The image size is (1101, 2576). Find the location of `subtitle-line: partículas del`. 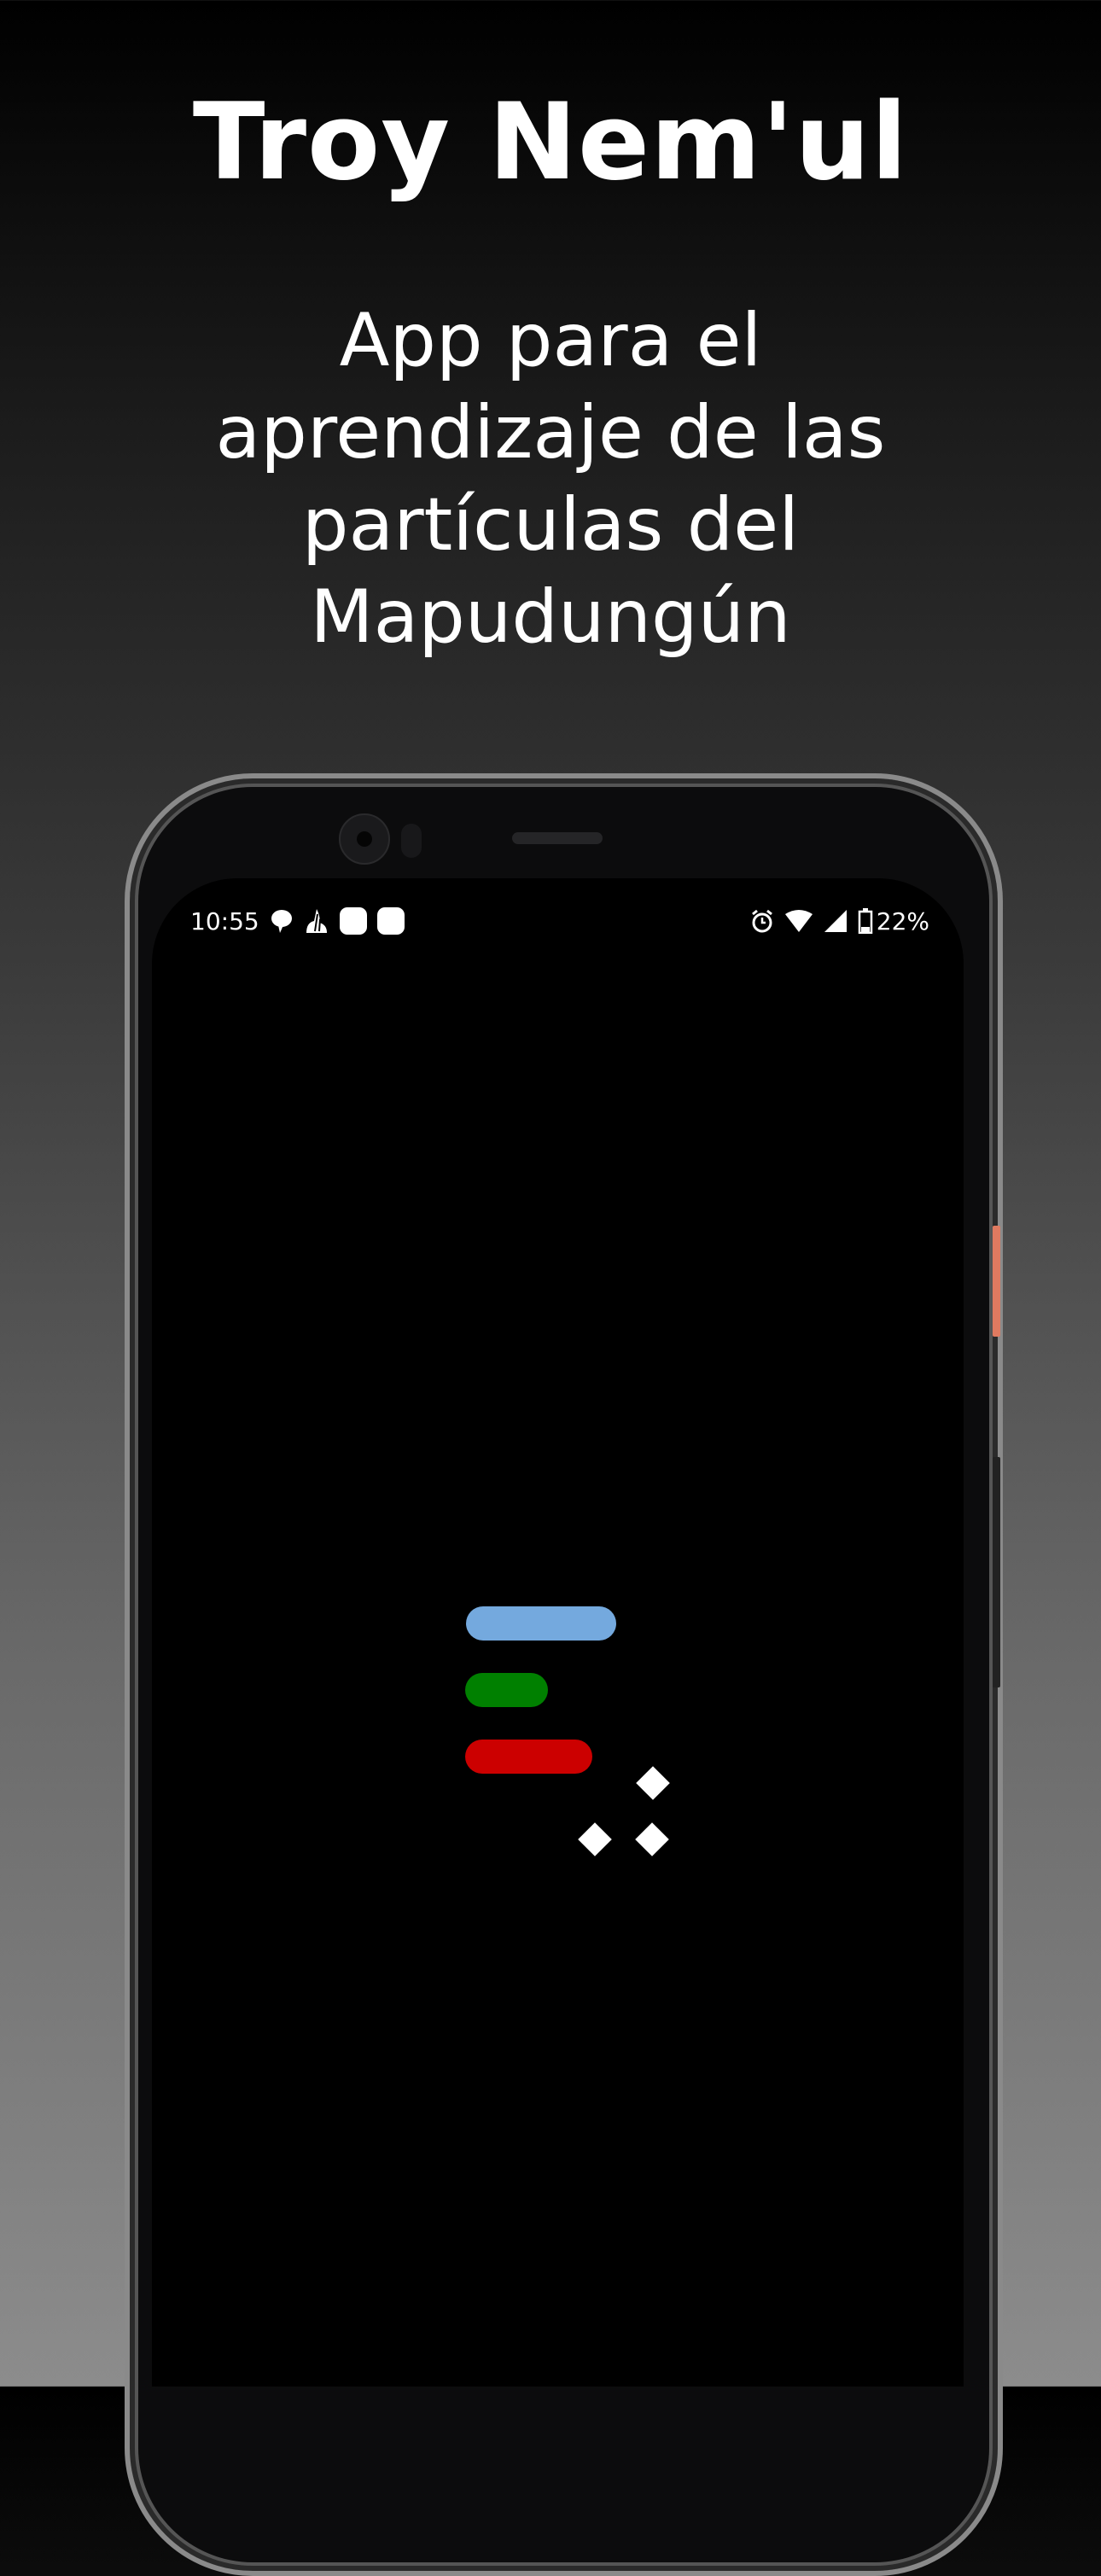

subtitle-line: partículas del is located at coordinates (550, 525).